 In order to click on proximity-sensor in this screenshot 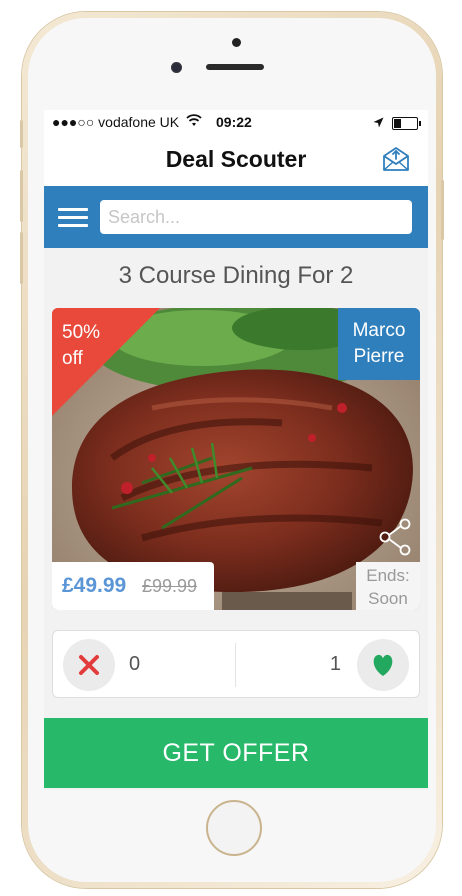, I will do `click(236, 42)`.